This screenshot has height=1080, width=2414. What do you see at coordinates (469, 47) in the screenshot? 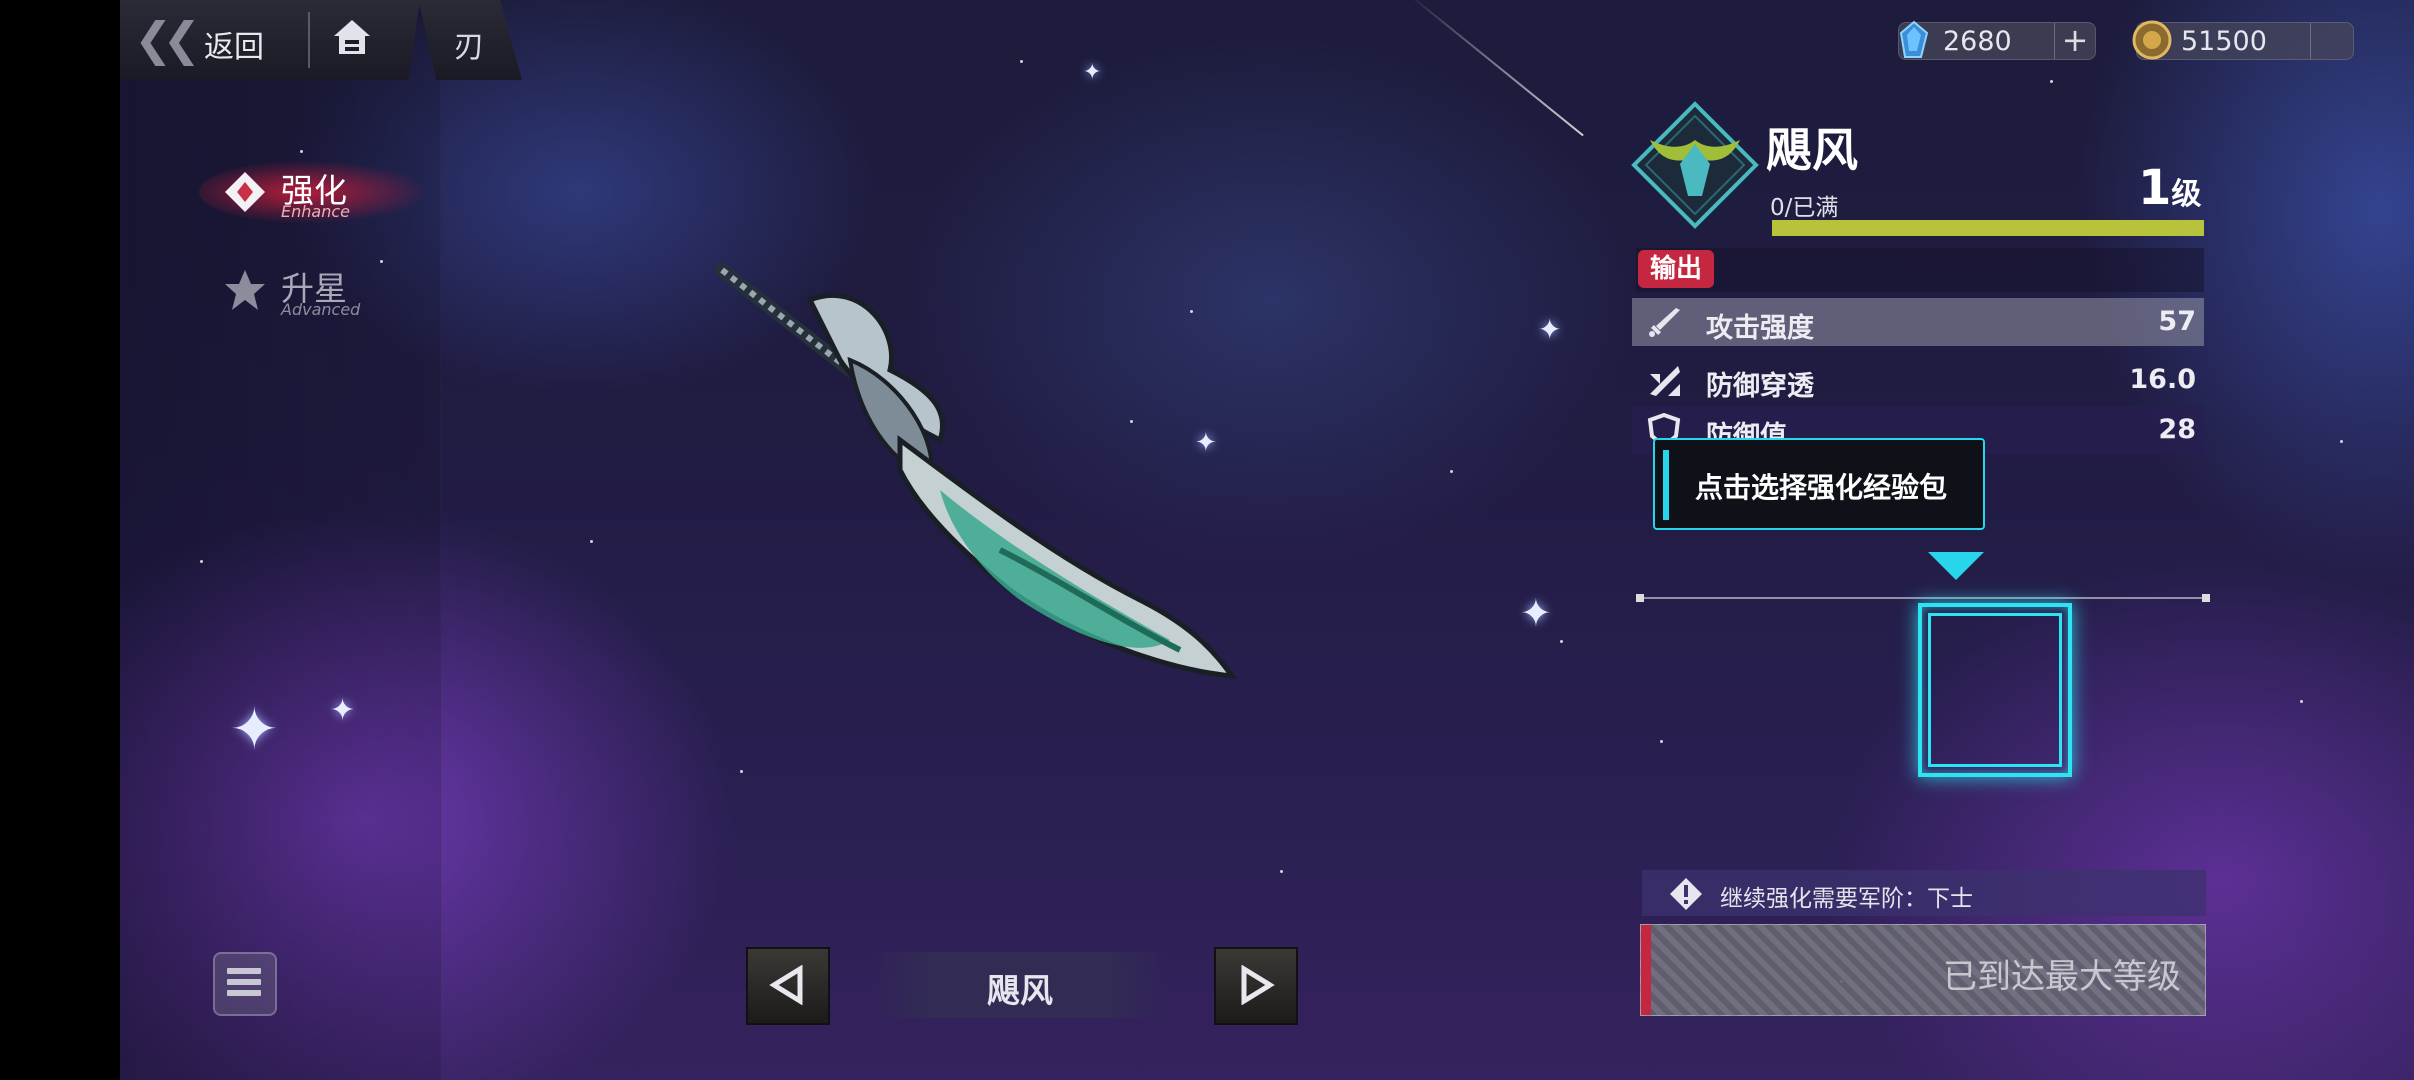
I see `page-title: 刃` at bounding box center [469, 47].